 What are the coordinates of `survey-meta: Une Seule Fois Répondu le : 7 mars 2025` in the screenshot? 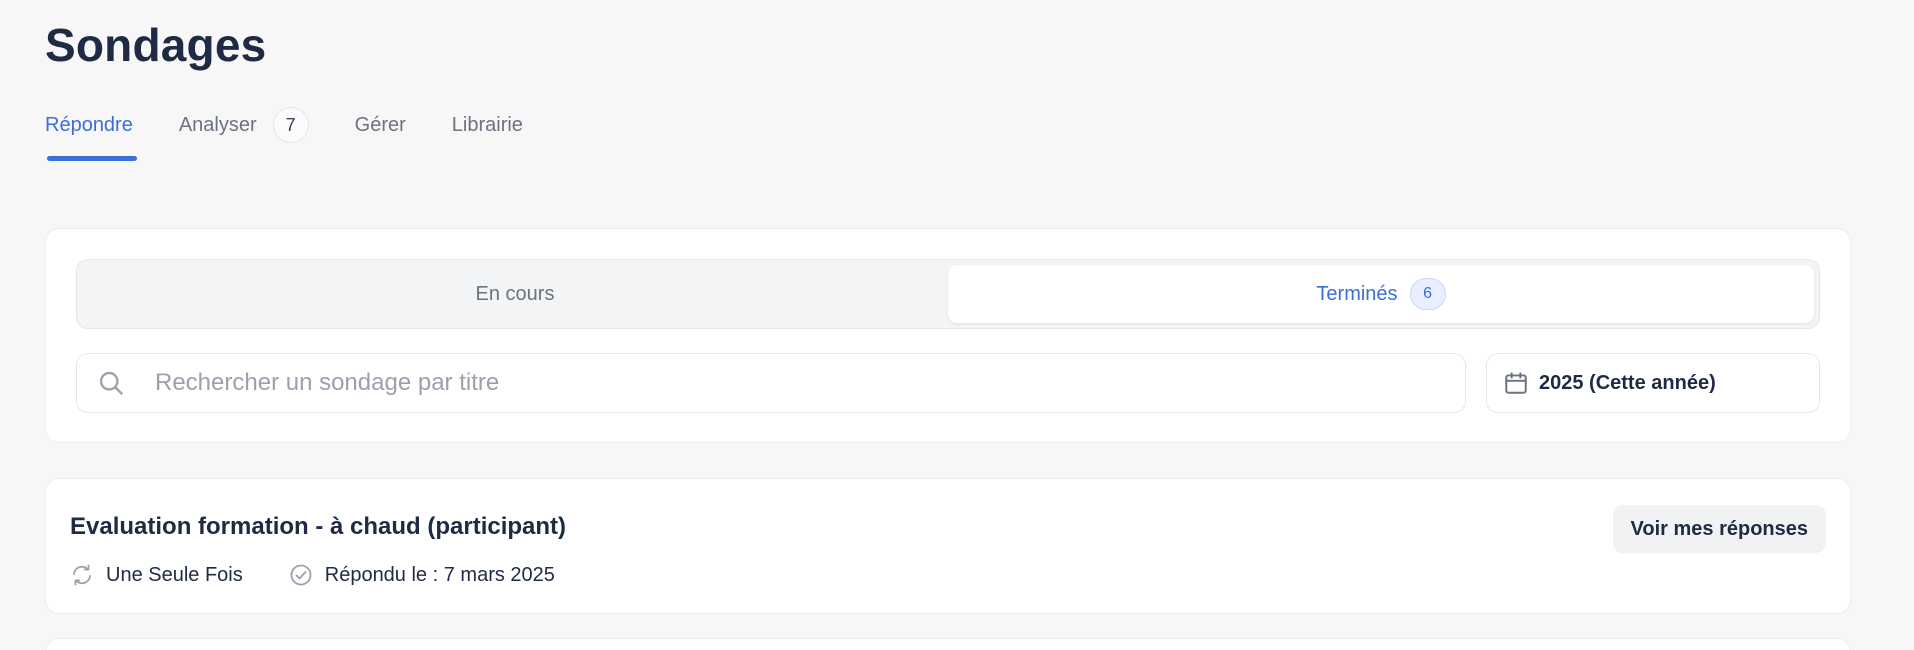 It's located at (335, 575).